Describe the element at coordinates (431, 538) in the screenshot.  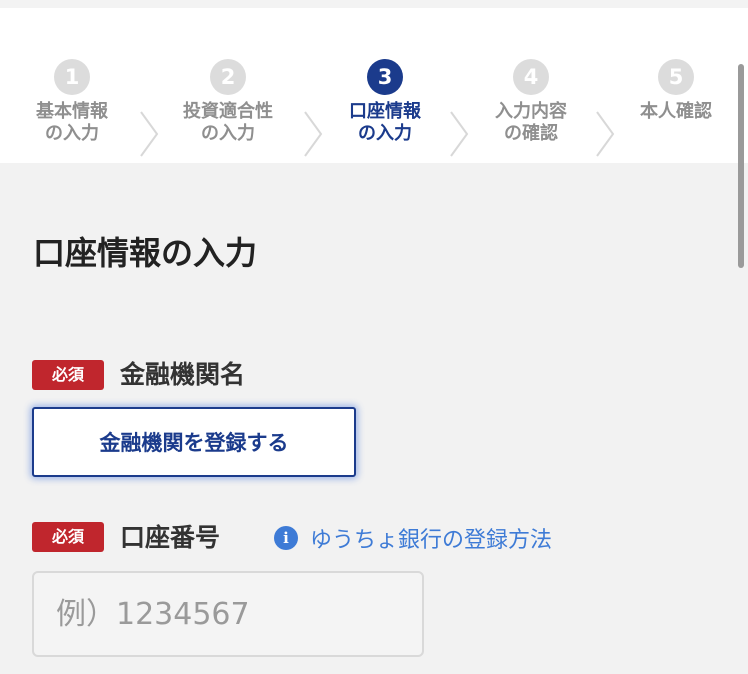
I see `yucho-help-link-text: ゆうちょ銀行の登録方法` at that location.